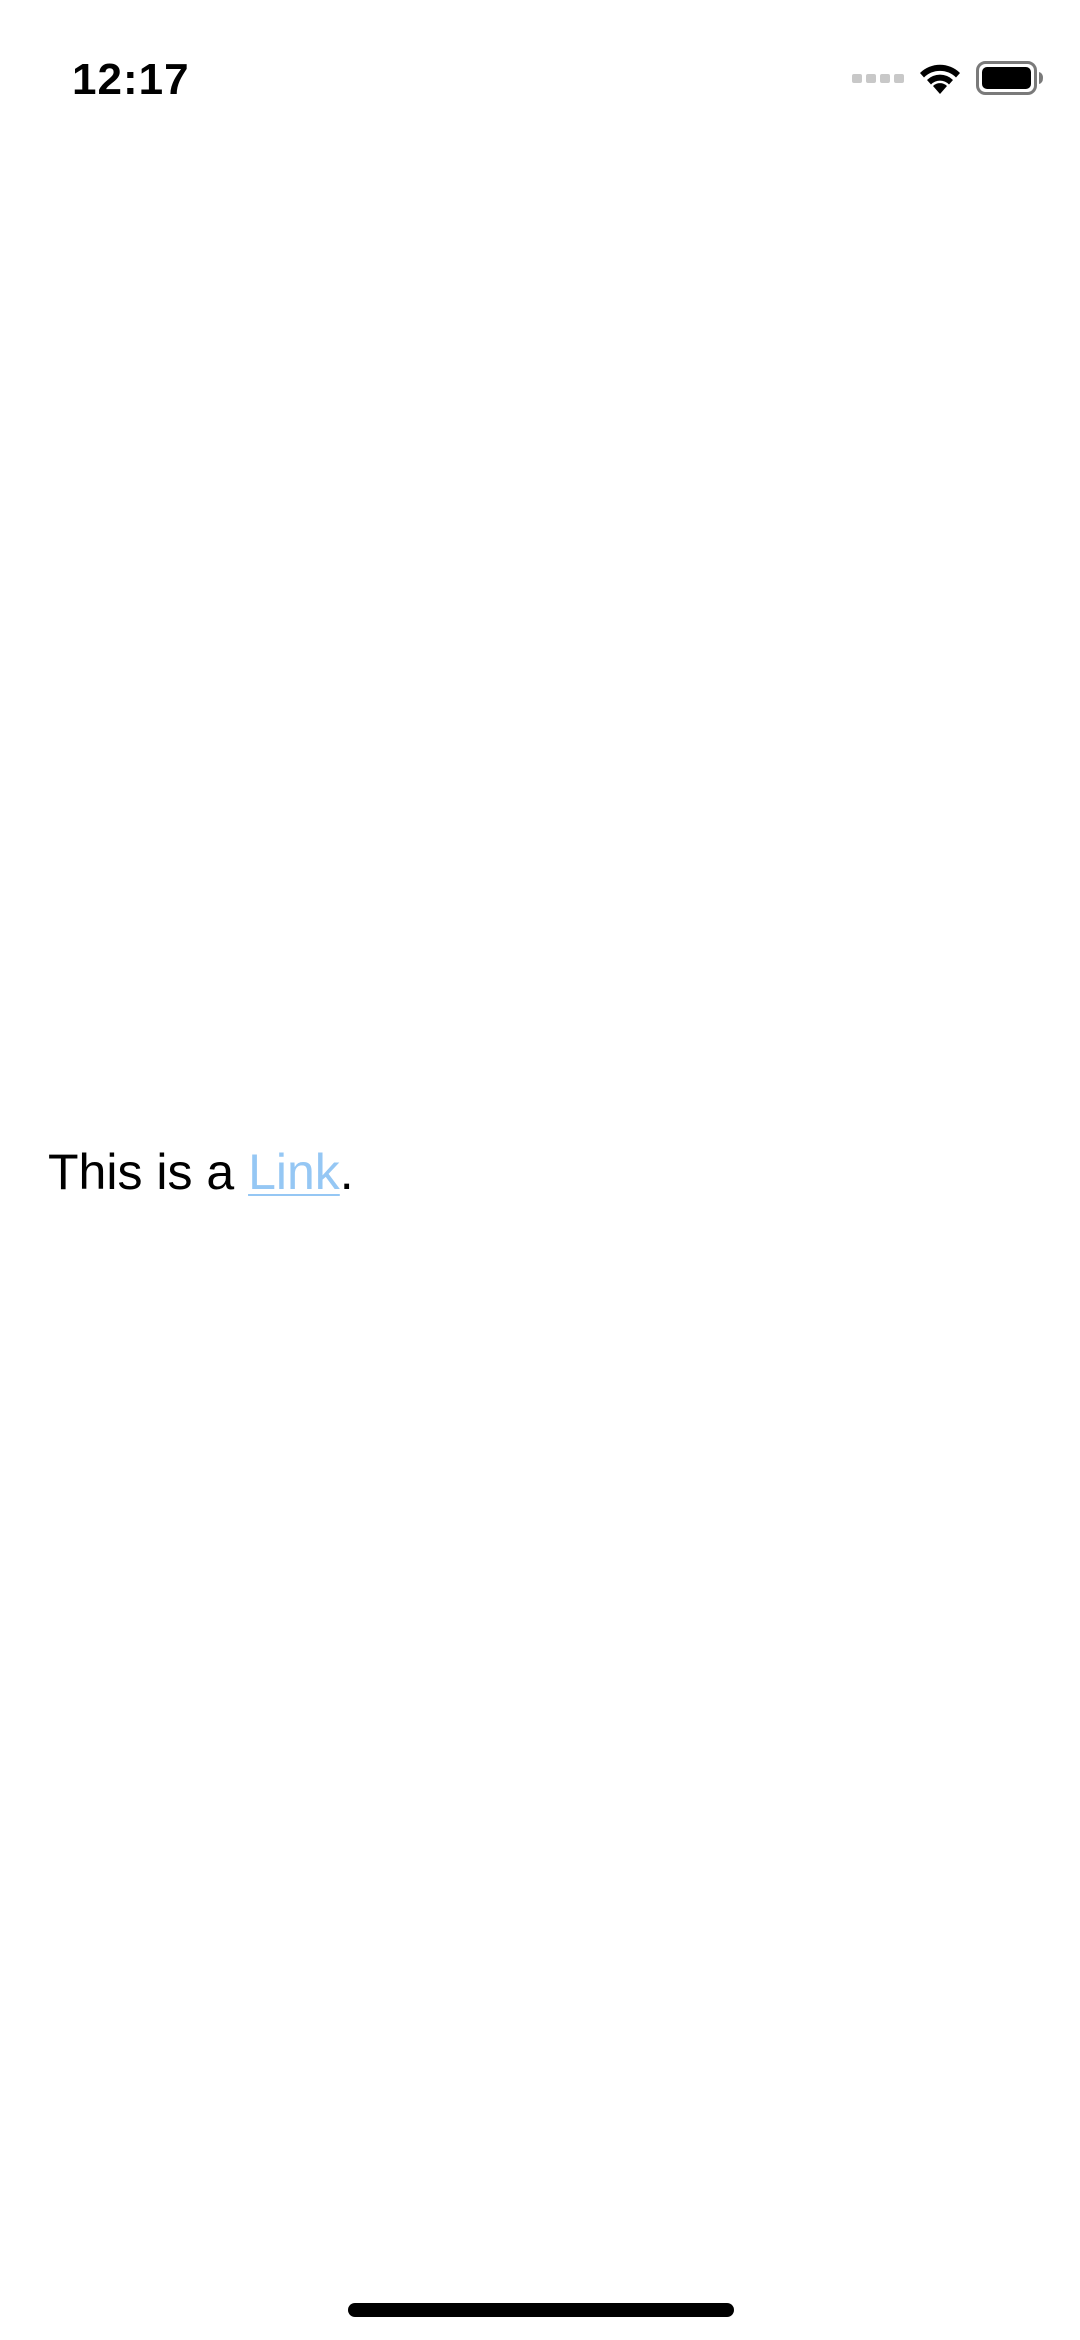 The width and height of the screenshot is (1080, 2340). What do you see at coordinates (1009, 78) in the screenshot?
I see `battery-icon` at bounding box center [1009, 78].